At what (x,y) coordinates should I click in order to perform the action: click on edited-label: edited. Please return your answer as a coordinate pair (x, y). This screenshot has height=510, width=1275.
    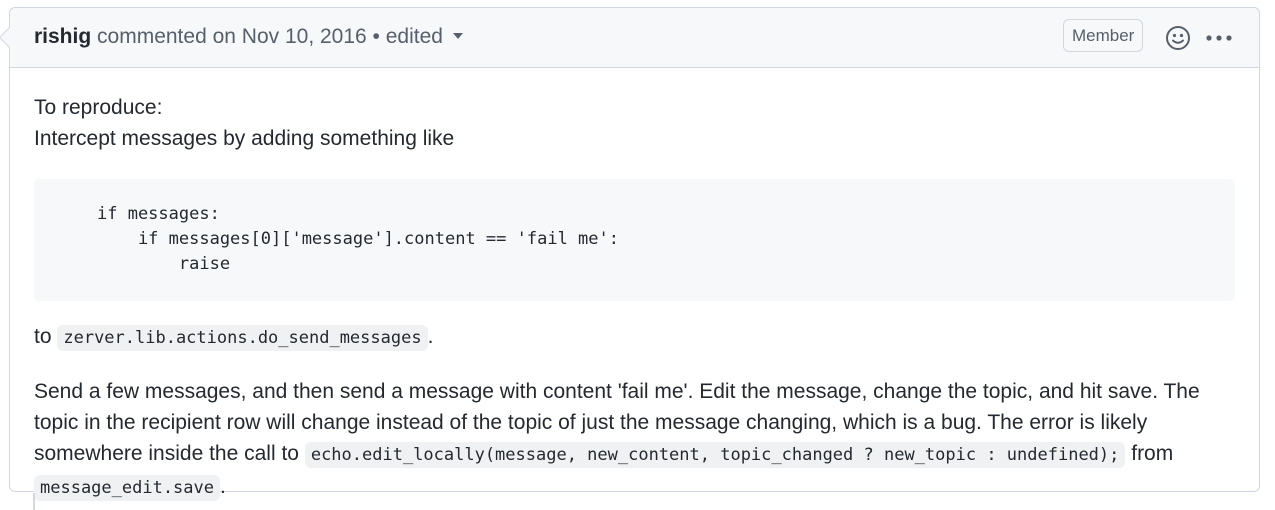
    Looking at the image, I should click on (414, 36).